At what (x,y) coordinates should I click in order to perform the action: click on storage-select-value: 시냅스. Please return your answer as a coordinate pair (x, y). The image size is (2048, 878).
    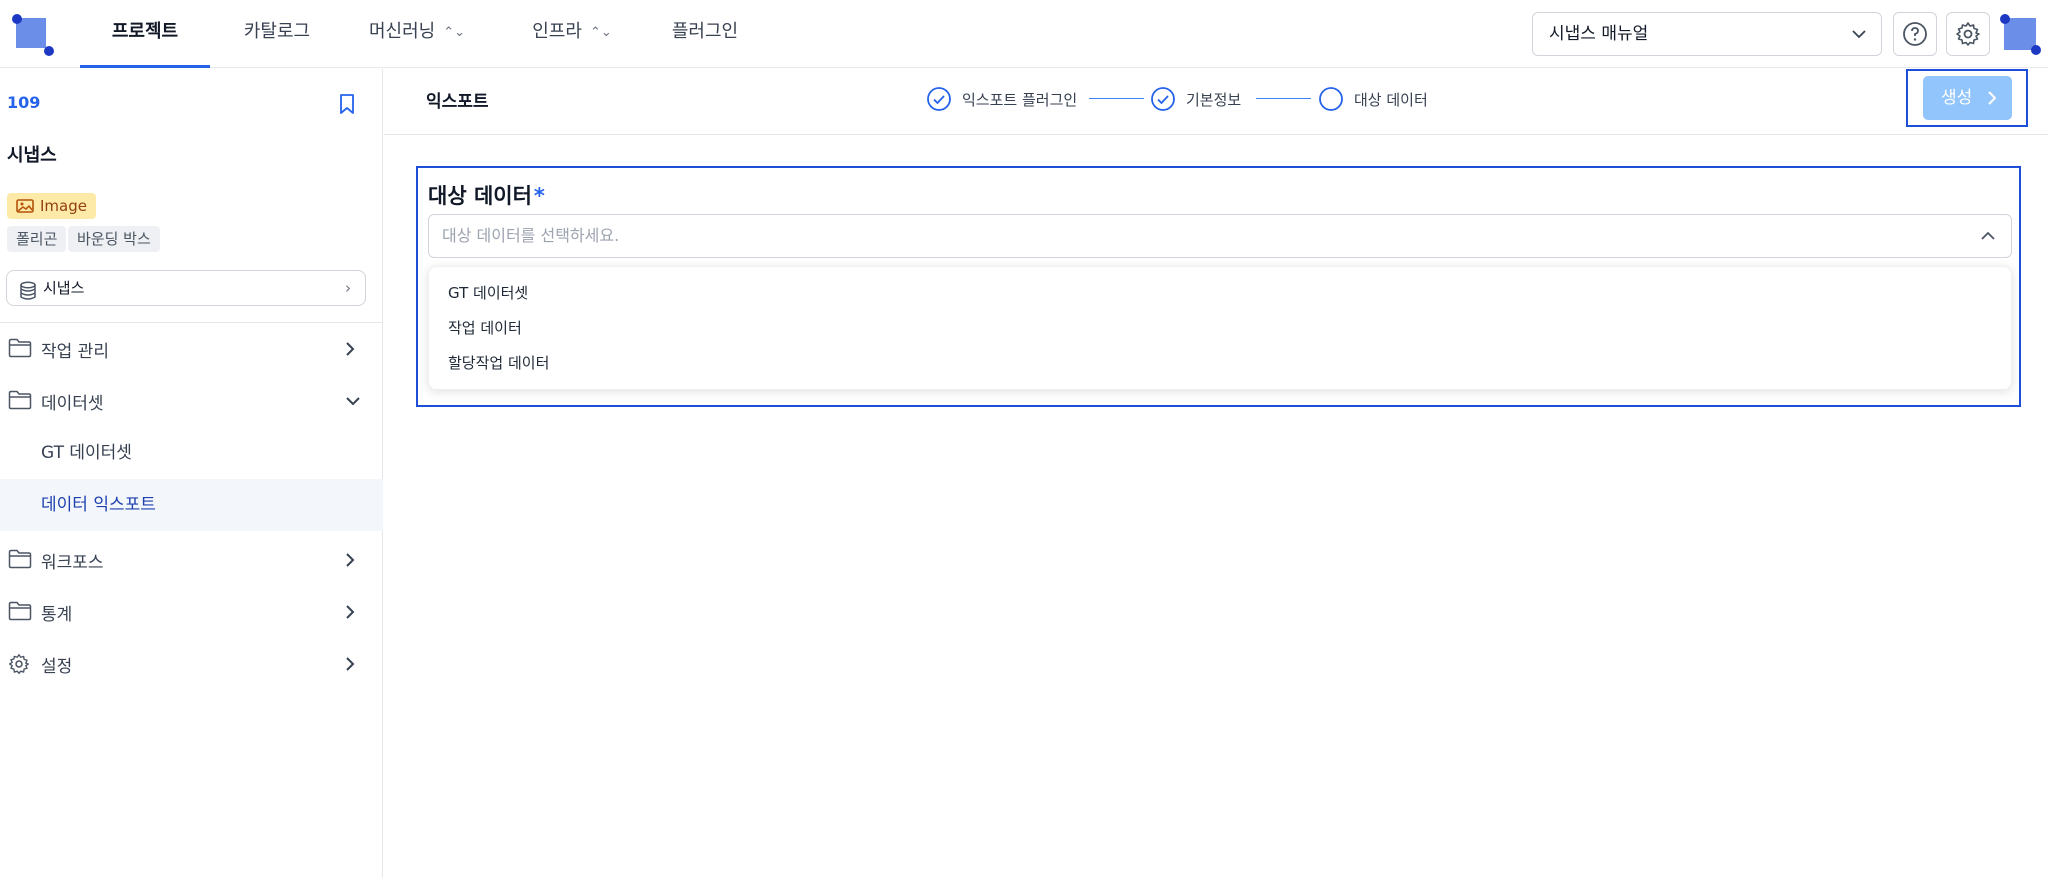
    Looking at the image, I should click on (64, 288).